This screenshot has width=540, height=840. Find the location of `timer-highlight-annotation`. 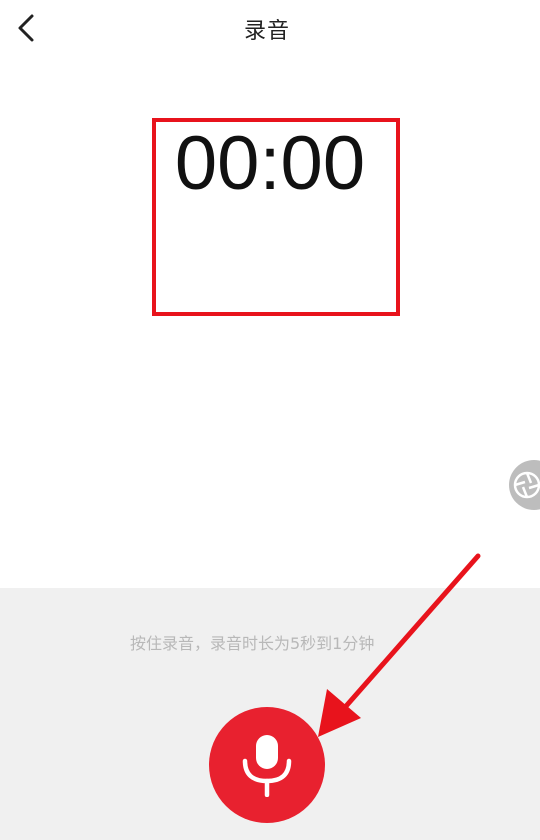

timer-highlight-annotation is located at coordinates (276, 217).